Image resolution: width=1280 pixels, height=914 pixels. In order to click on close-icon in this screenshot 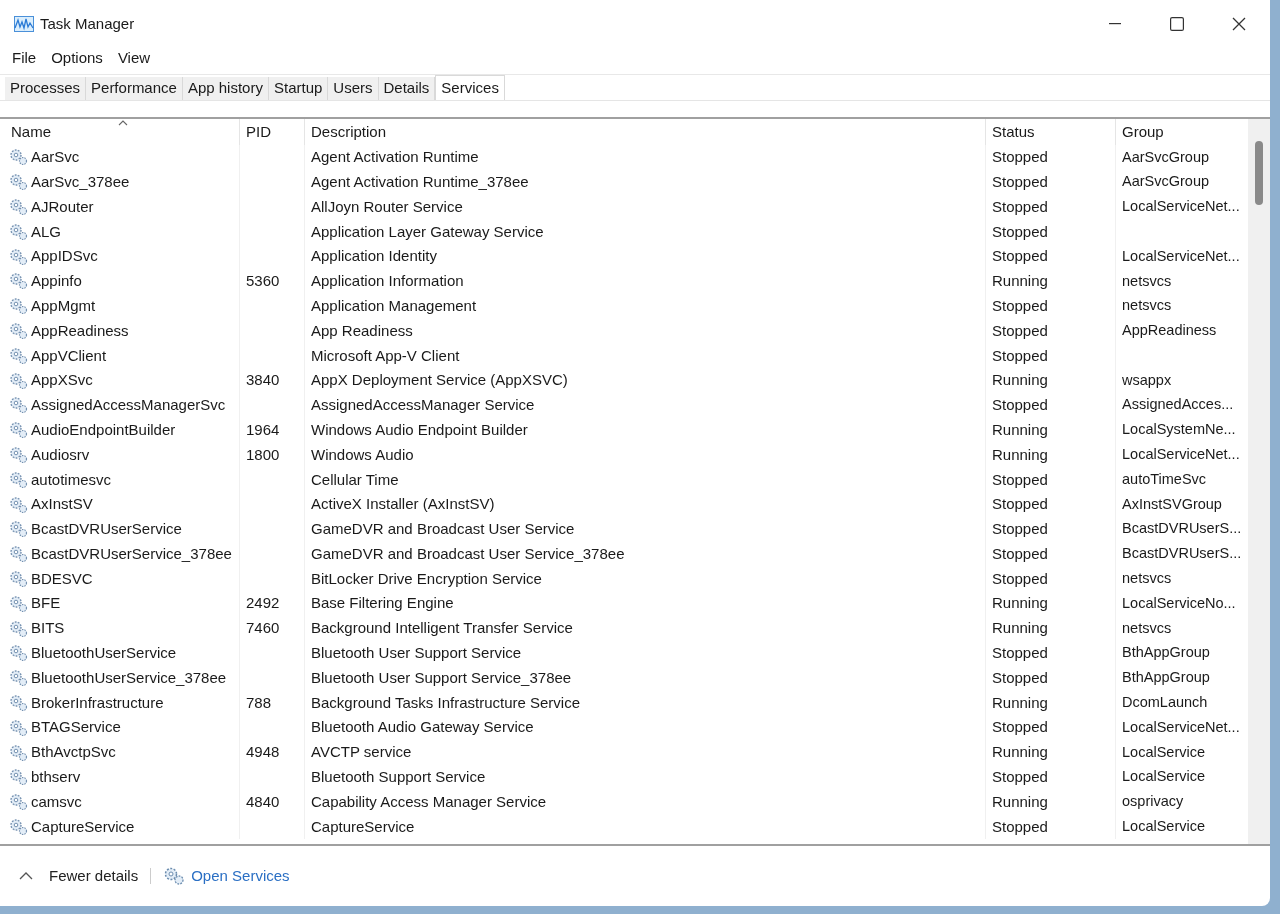, I will do `click(1239, 24)`.